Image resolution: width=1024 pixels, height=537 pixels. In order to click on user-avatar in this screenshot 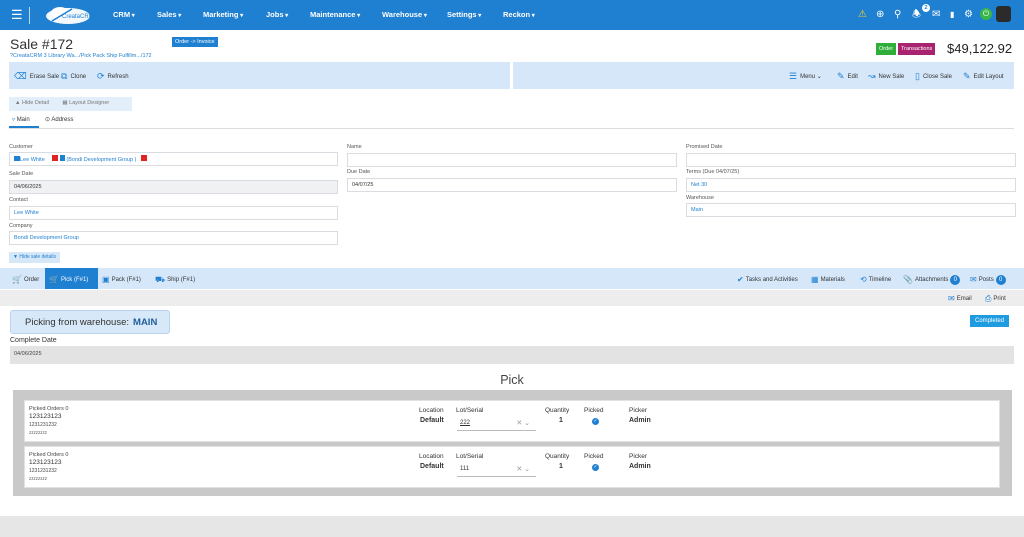, I will do `click(1003, 14)`.